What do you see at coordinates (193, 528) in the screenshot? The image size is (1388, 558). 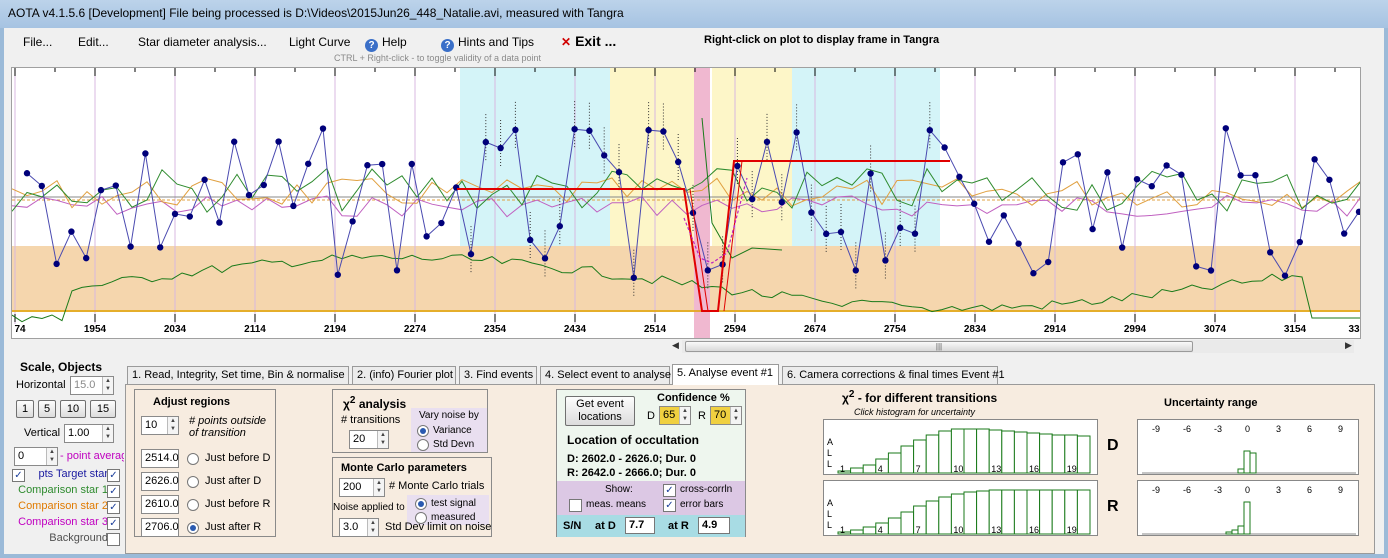 I see `just-after-r-radio` at bounding box center [193, 528].